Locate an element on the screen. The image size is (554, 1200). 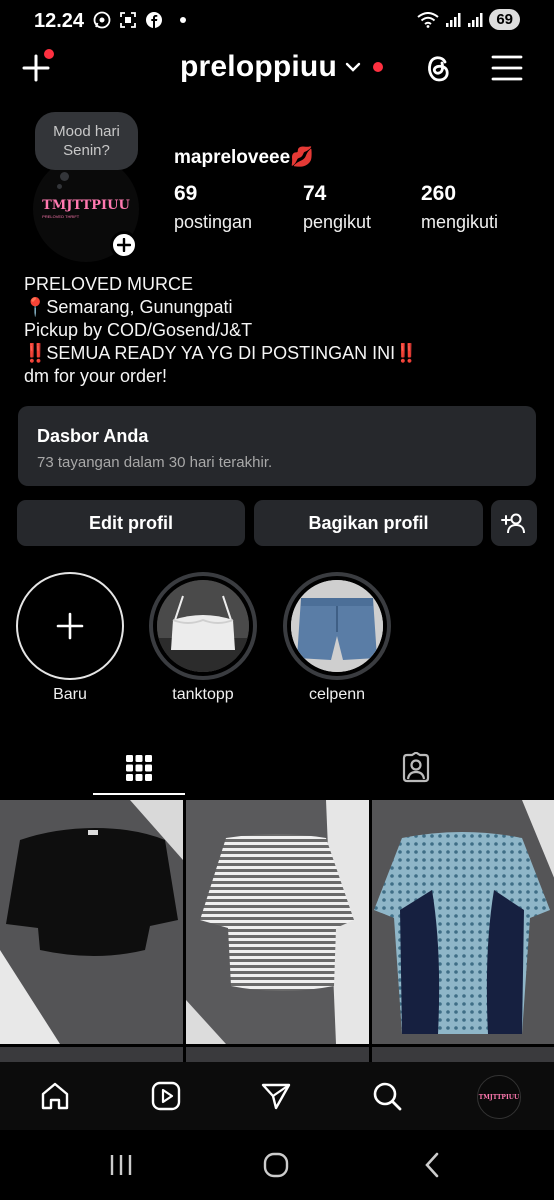
send-icon is located at coordinates (276, 1096).